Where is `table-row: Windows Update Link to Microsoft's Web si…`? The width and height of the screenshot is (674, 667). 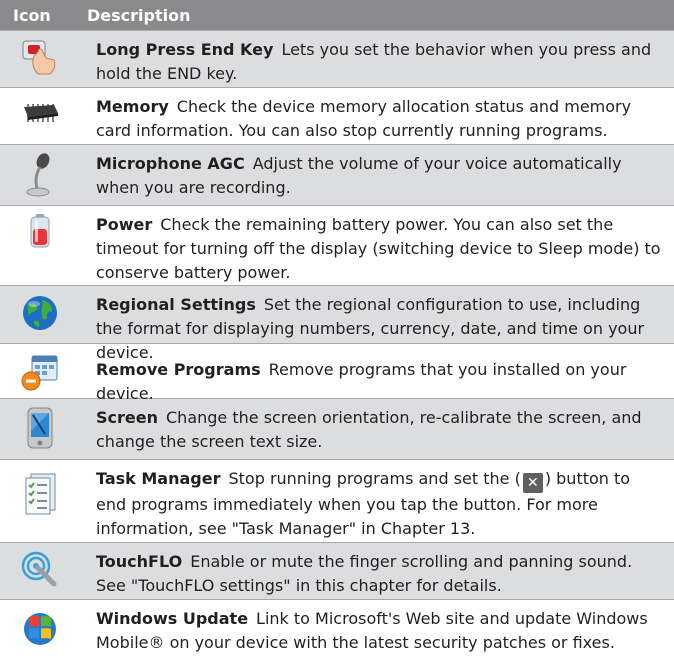
table-row: Windows Update Link to Microsoft's Web si… is located at coordinates (337, 630).